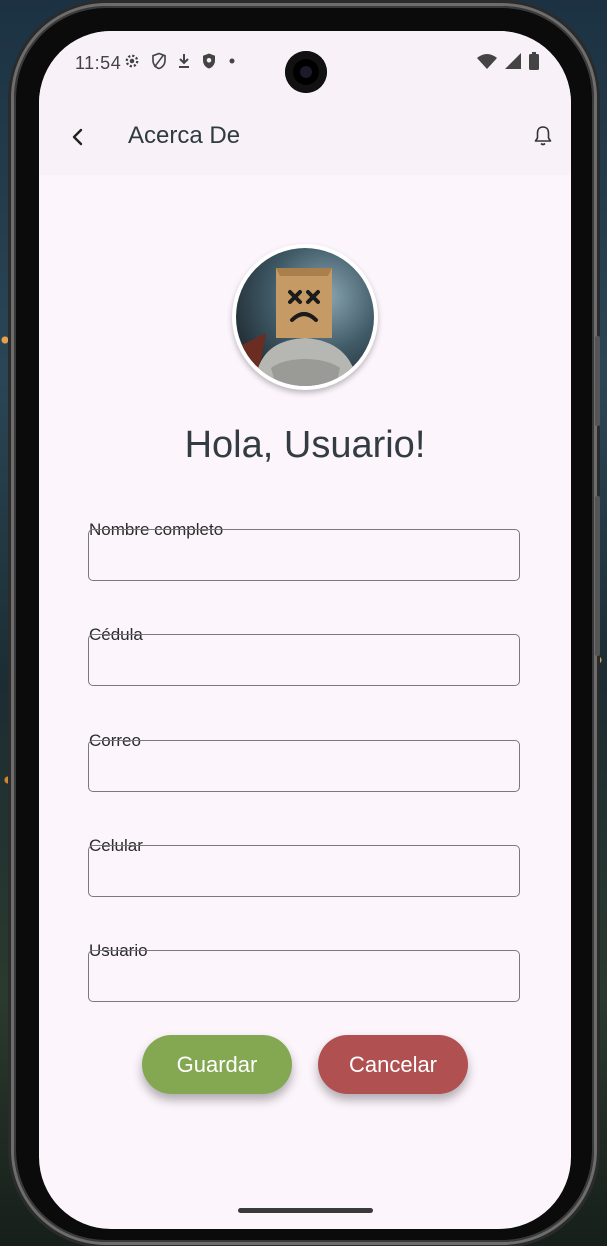 The image size is (607, 1246). I want to click on cancel-button: Cancelar, so click(393, 1064).